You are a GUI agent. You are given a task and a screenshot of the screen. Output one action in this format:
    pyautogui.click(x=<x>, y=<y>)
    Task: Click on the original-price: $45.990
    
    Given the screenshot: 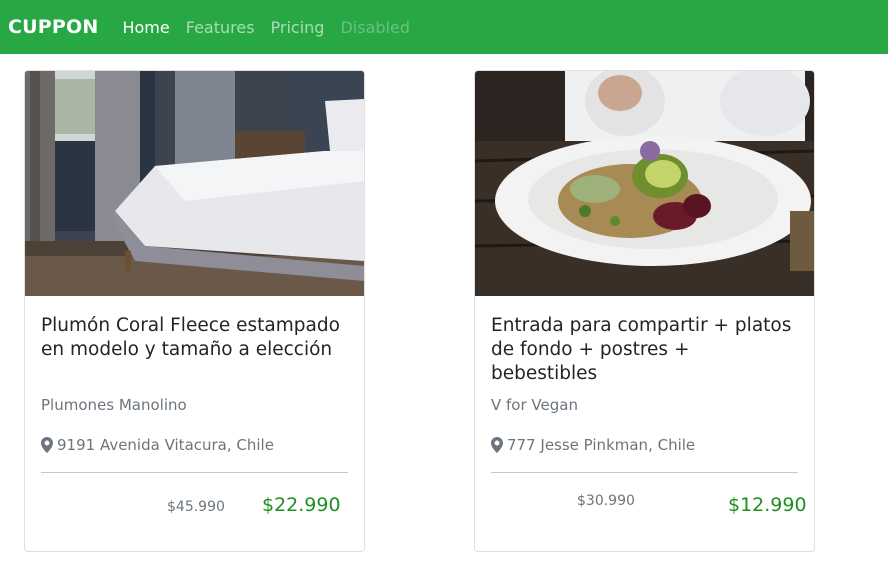 What is the action you would take?
    pyautogui.click(x=196, y=507)
    